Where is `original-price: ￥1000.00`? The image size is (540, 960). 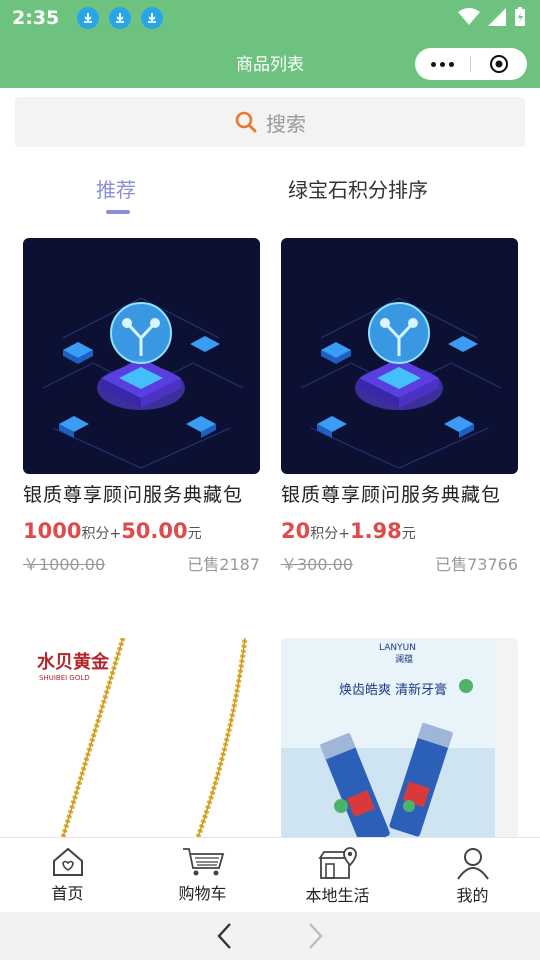
original-price: ￥1000.00 is located at coordinates (64, 564).